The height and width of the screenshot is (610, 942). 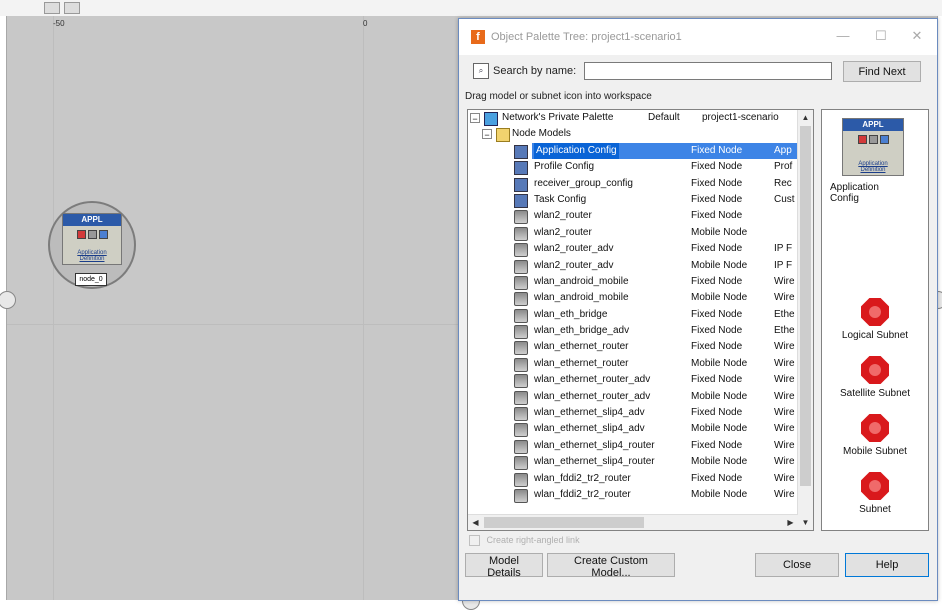 I want to click on tree-row: wlan_ethernet_router Fixed Node Wire, so click(x=633, y=347).